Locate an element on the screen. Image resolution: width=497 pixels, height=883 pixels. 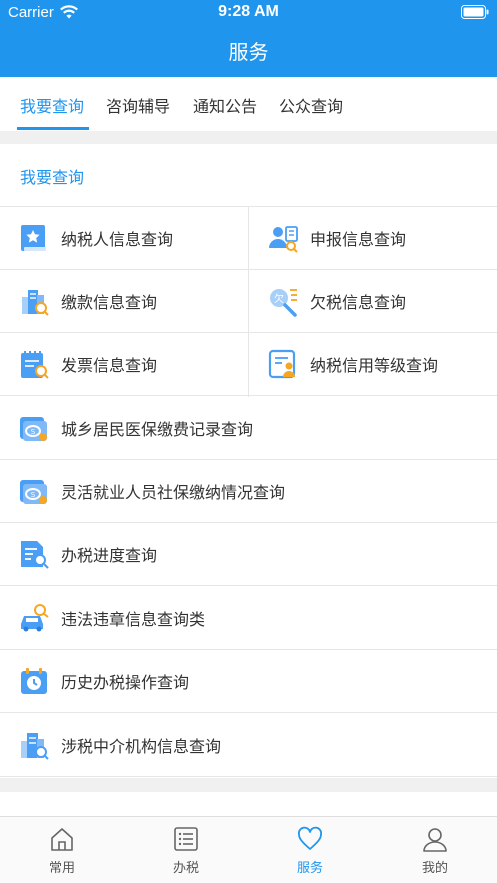
grid-item-label: 欠税信息查询 is located at coordinates (358, 302).